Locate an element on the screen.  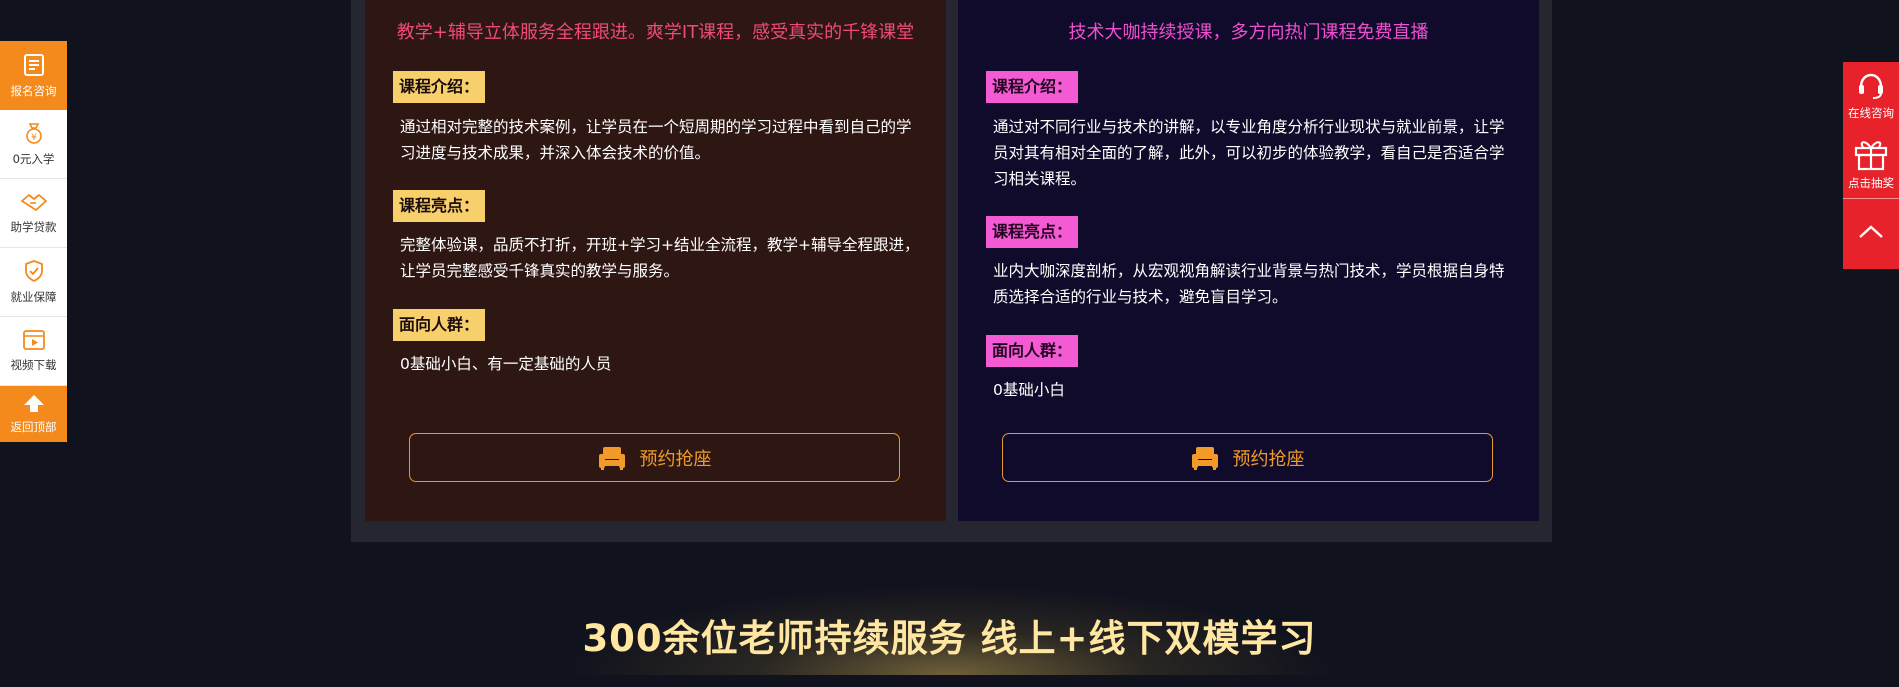
register-consult-label: 报名咨询 is located at coordinates (33, 90).